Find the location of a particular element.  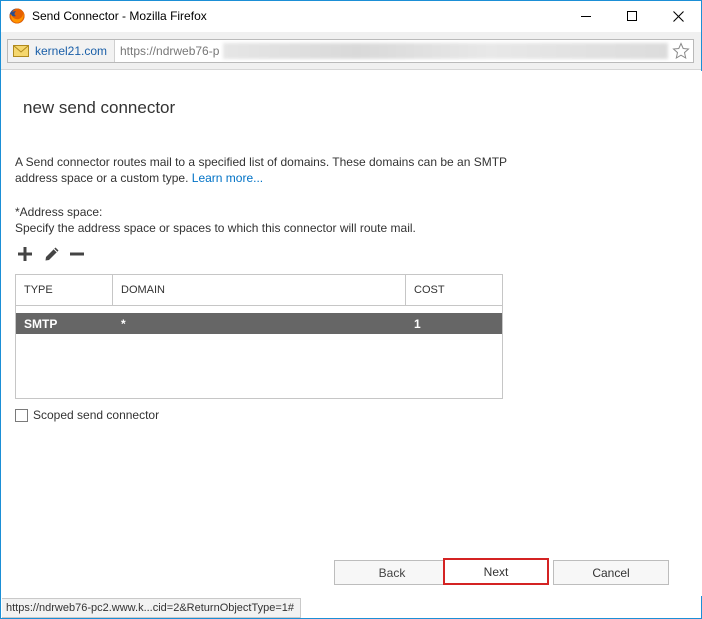

next-button: Next is located at coordinates (496, 571).